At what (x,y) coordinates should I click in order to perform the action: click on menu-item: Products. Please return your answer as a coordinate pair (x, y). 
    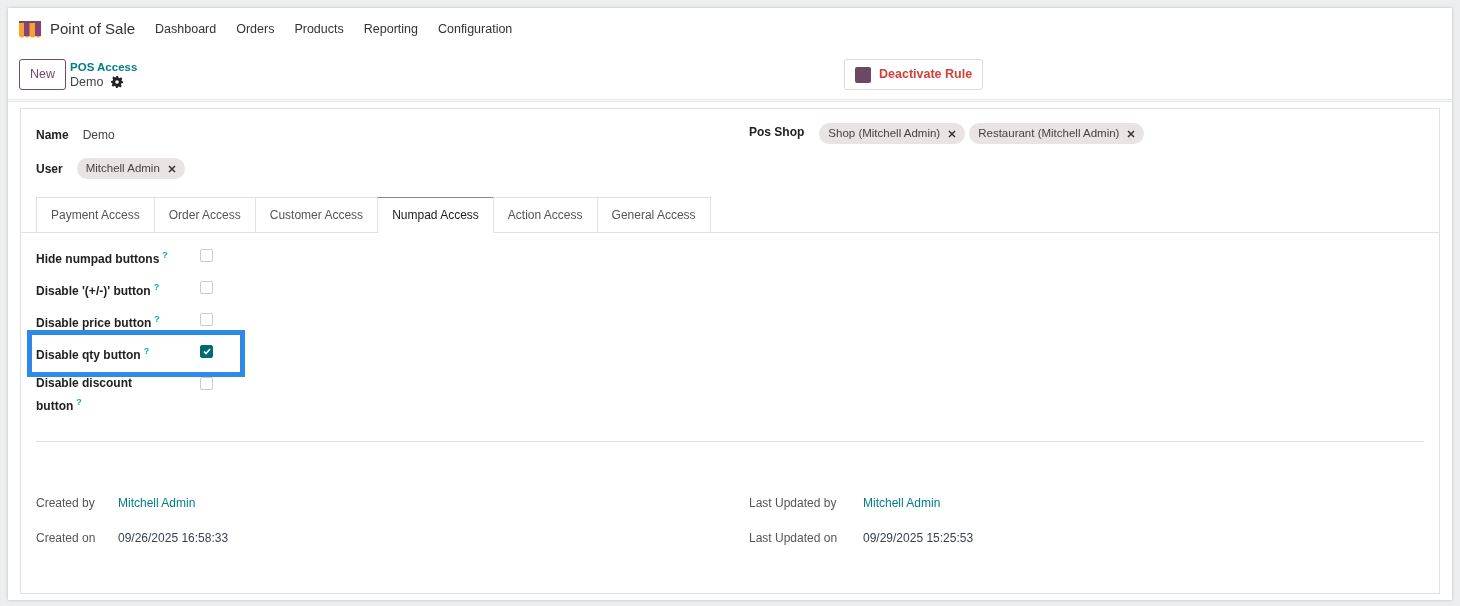
    Looking at the image, I should click on (319, 29).